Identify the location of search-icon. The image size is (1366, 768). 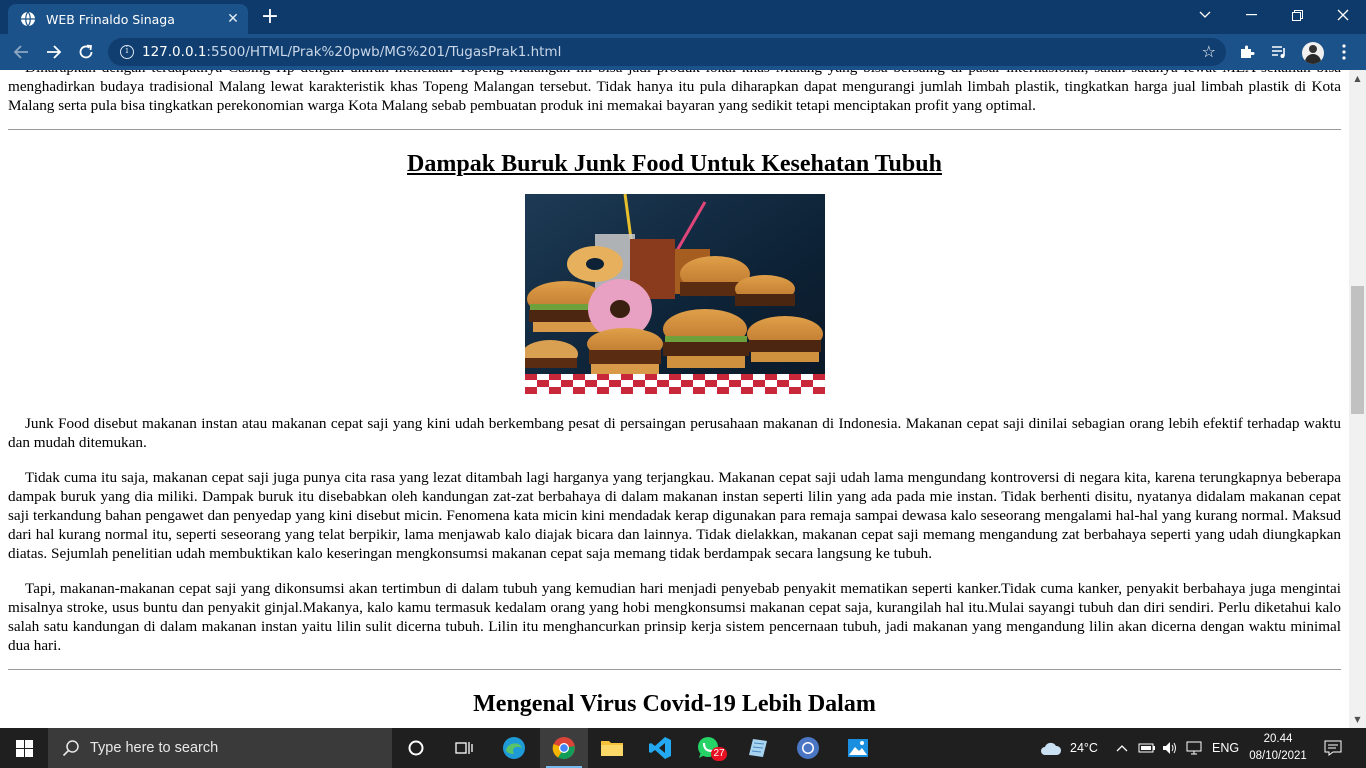
(70, 748).